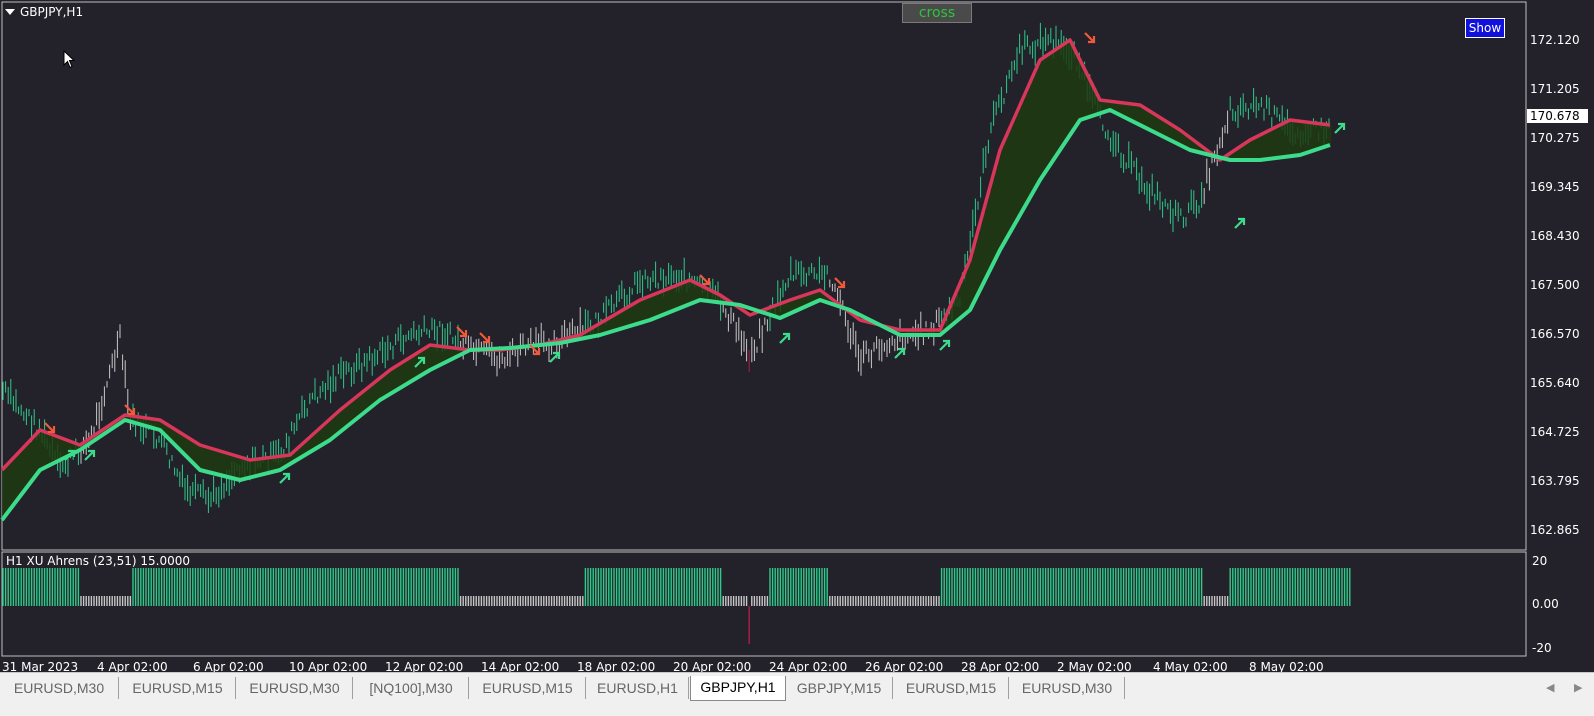 The height and width of the screenshot is (716, 1594). I want to click on price-axis-label: 166.570, so click(1555, 334).